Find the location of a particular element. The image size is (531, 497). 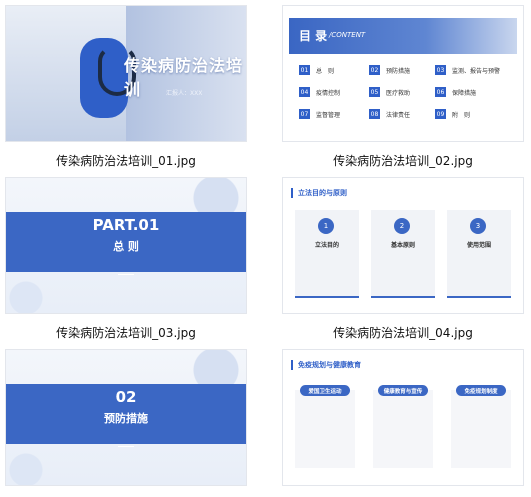

file-caption: 传染病防治法培训_03.jpg is located at coordinates (126, 332).